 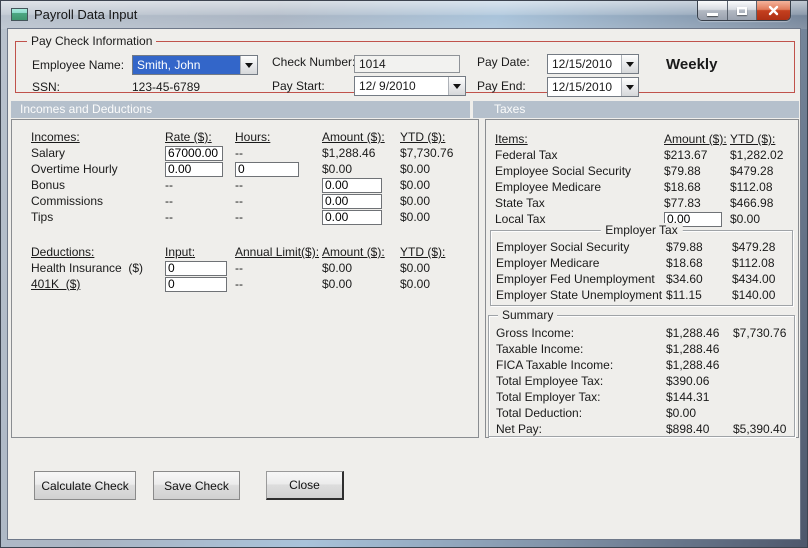 I want to click on employer-tax-row-label: Employer Fed Unemployment, so click(x=575, y=279).